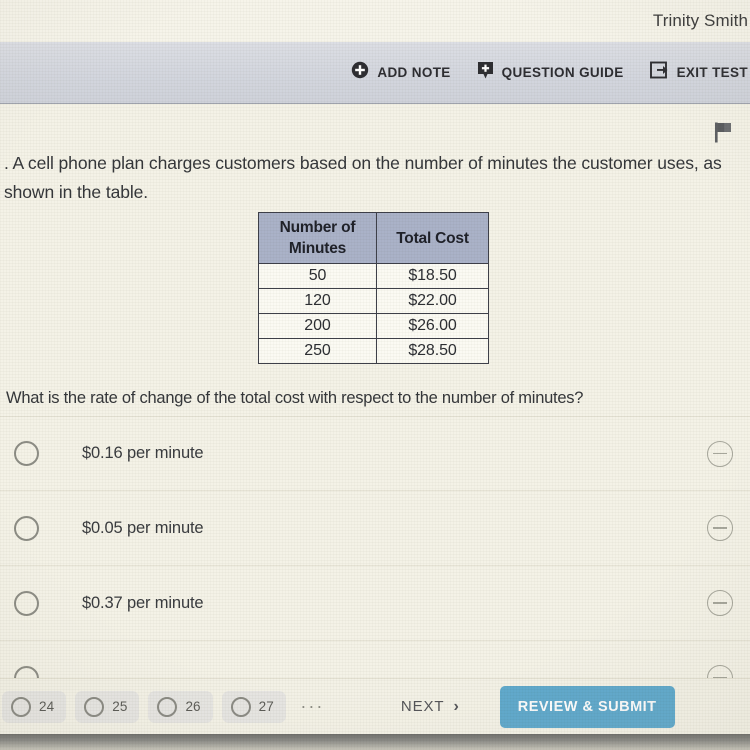  Describe the element at coordinates (120, 706) in the screenshot. I see `question-number-25: 25` at that location.